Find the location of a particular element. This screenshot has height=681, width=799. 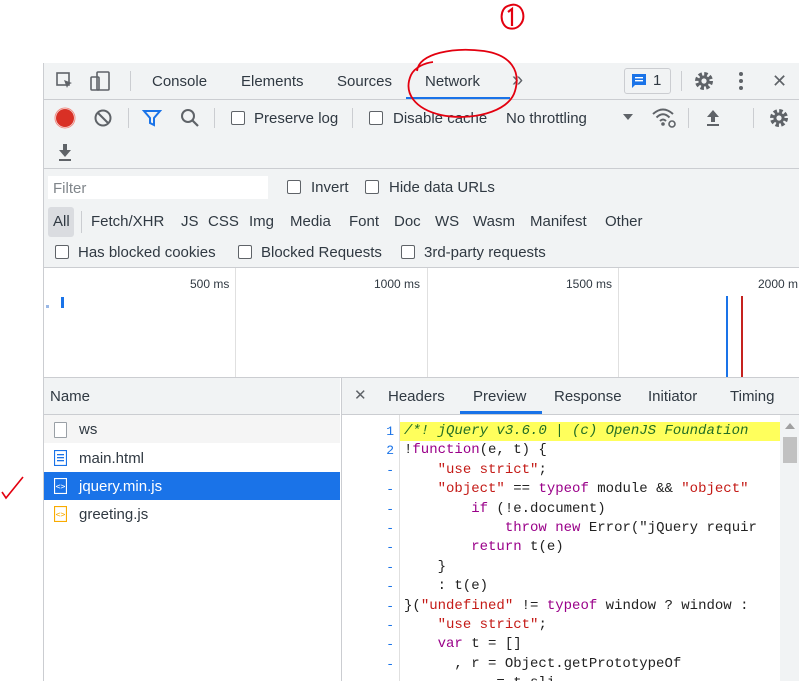

code-line: "object" == typeof module && "object" is located at coordinates (593, 489).